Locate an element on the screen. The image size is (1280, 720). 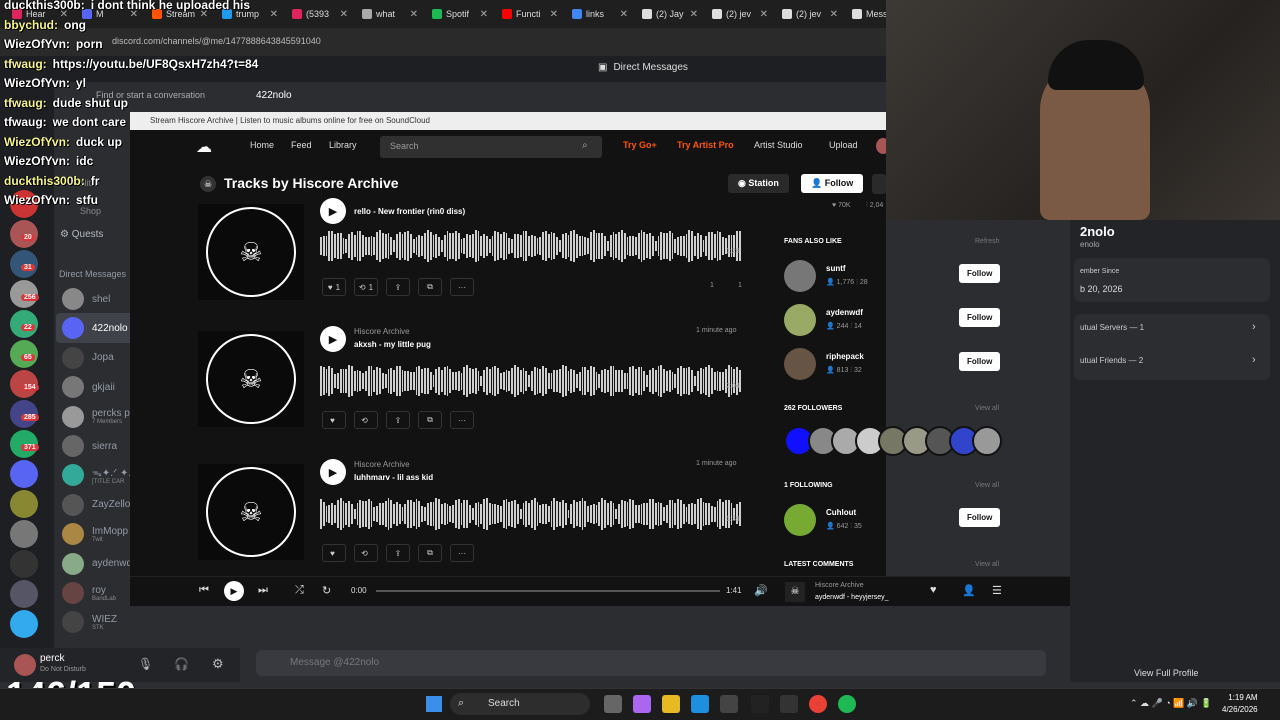
now-playing-title: aydenwdf - heyyjersey_ is located at coordinates (852, 597).